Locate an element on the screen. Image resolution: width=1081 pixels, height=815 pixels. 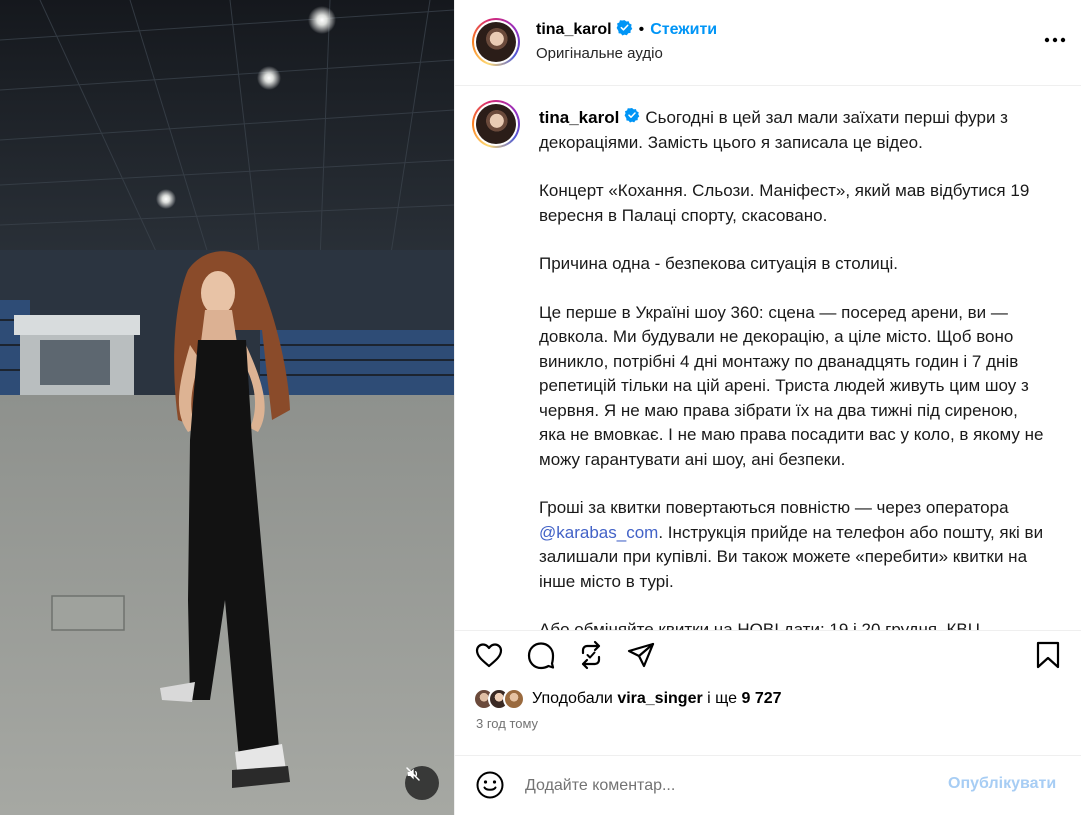
post-header: tina_karol • Стежити Оригінальне аудіо is located at coordinates (768, 43).